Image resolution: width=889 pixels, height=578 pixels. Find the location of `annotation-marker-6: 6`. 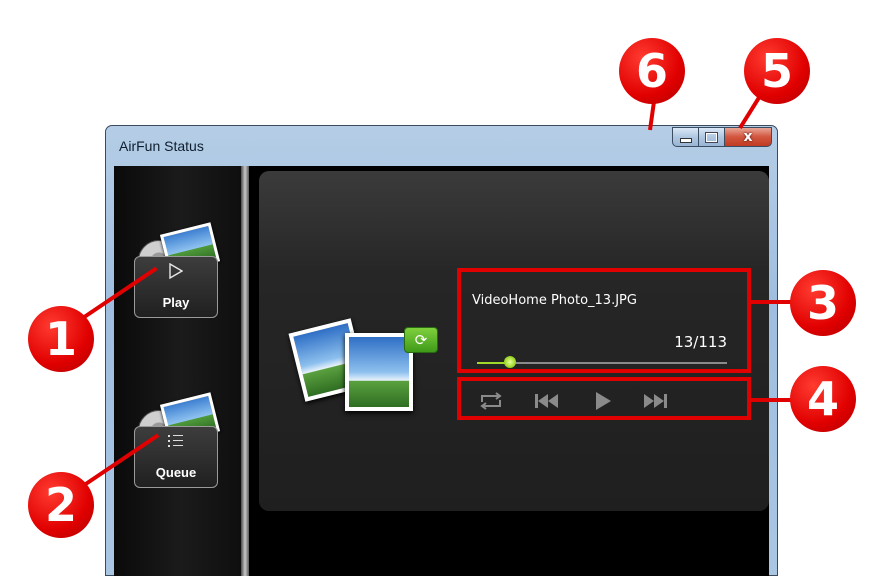

annotation-marker-6: 6 is located at coordinates (652, 71).